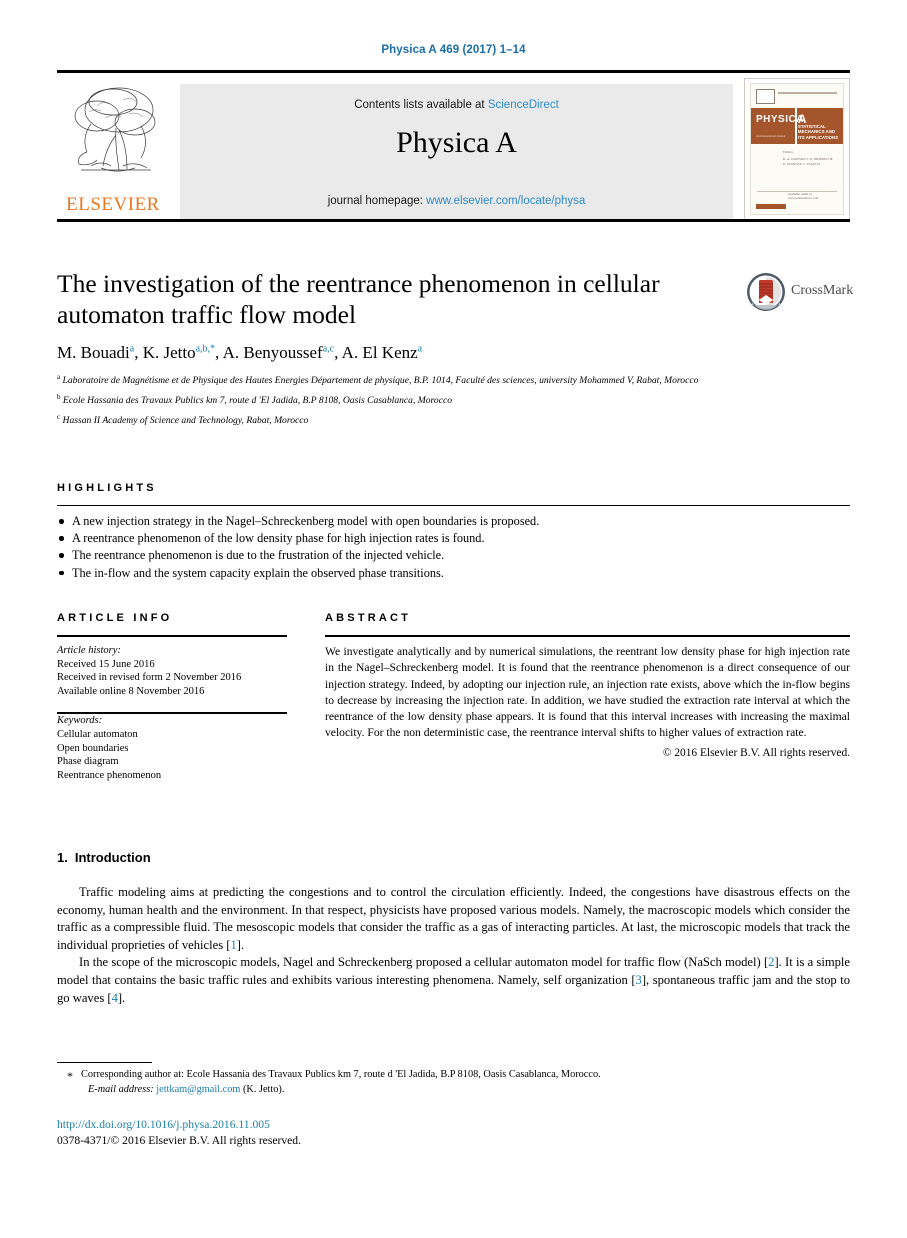 Image resolution: width=907 pixels, height=1238 pixels. I want to click on author-entry: A. El Kenza, so click(382, 352).